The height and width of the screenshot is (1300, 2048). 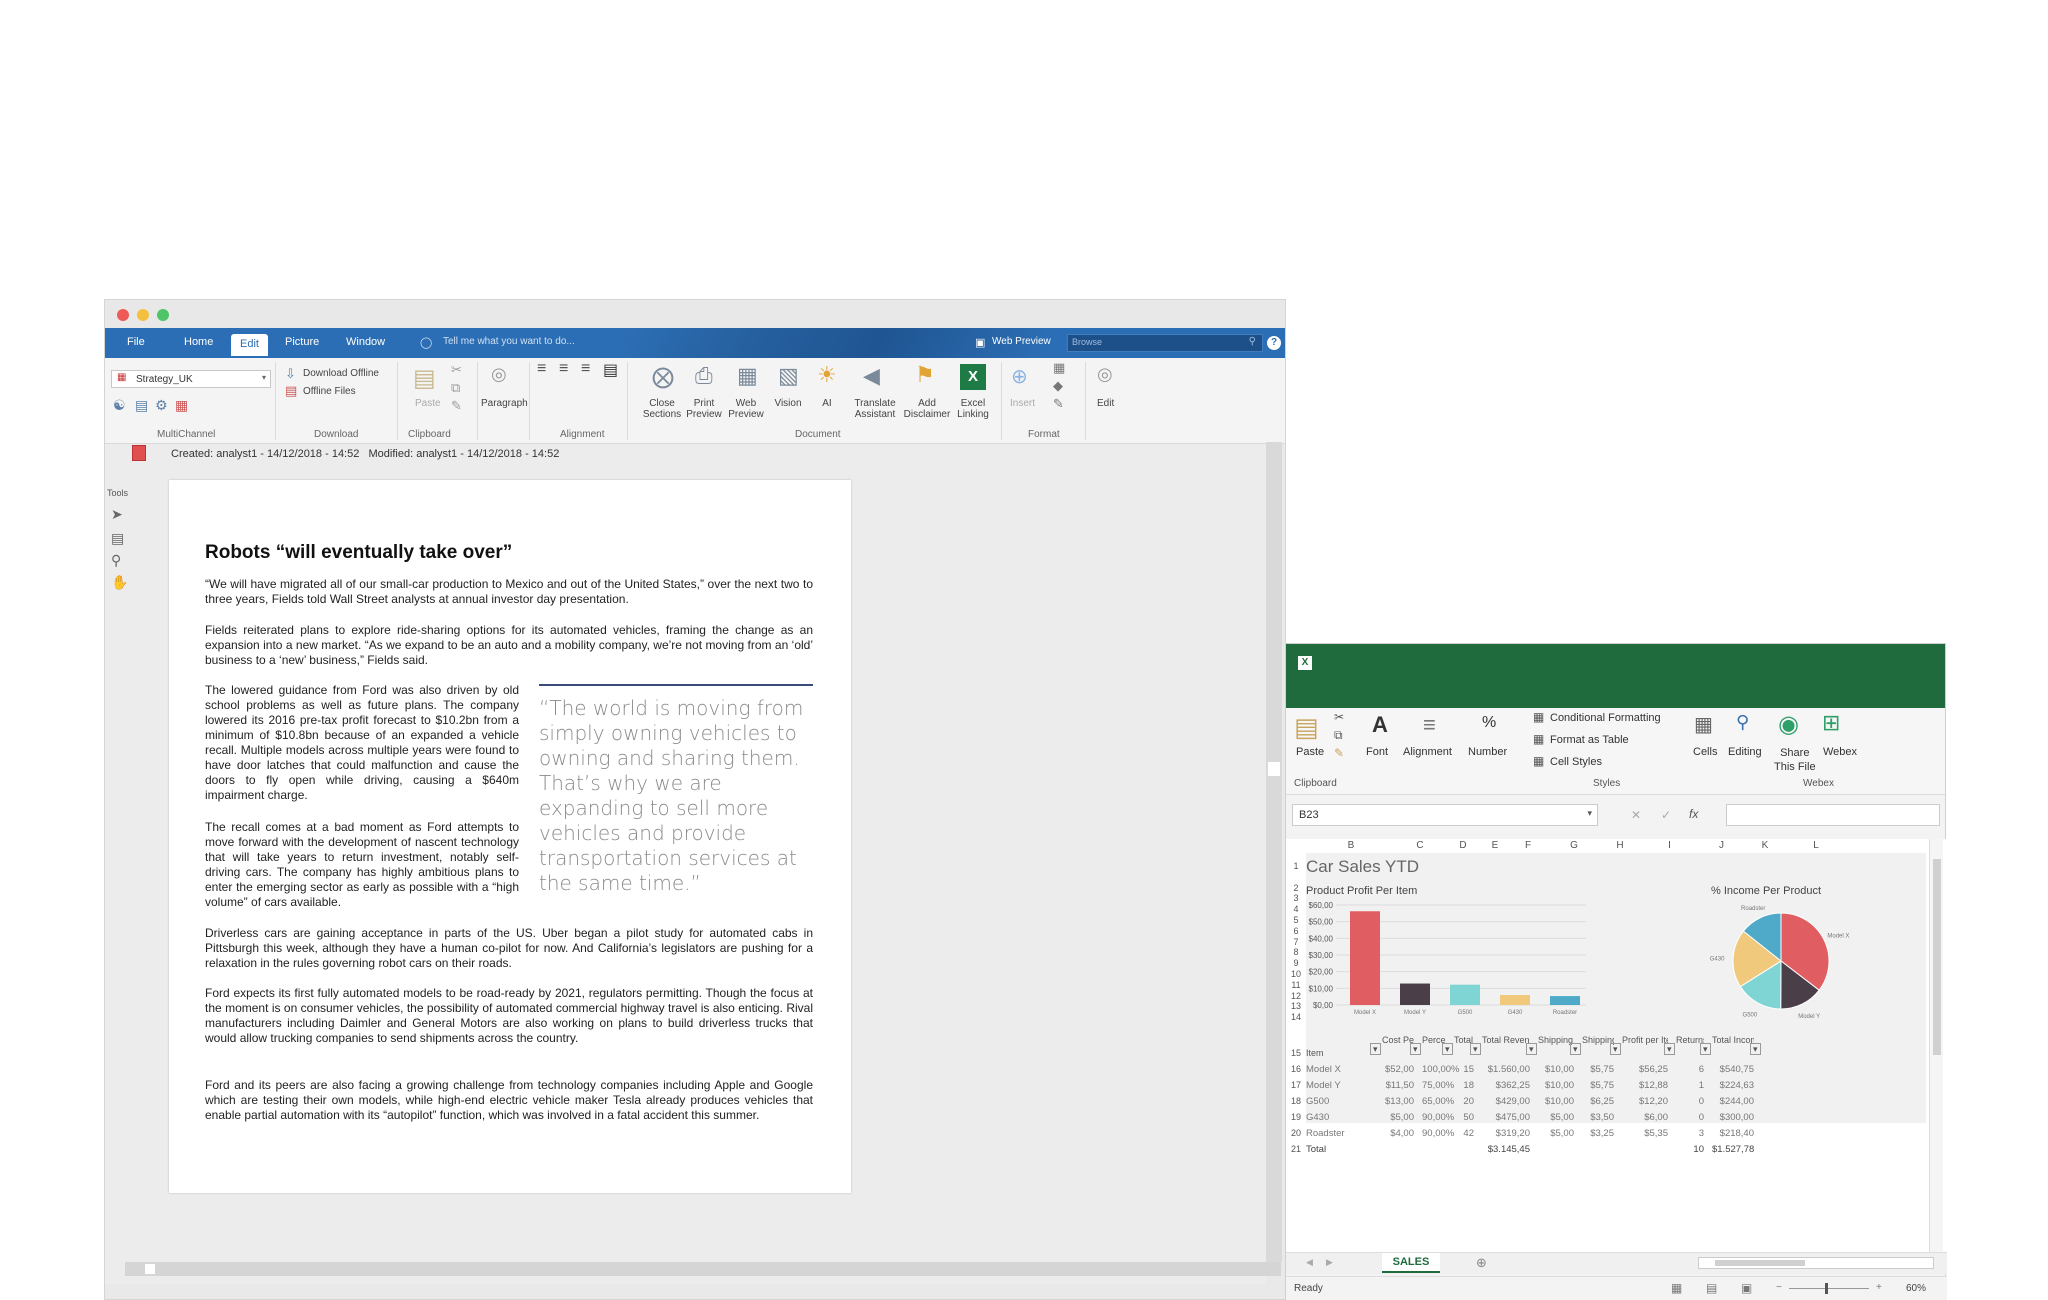 I want to click on table-cell: $11,50, so click(x=1398, y=1085).